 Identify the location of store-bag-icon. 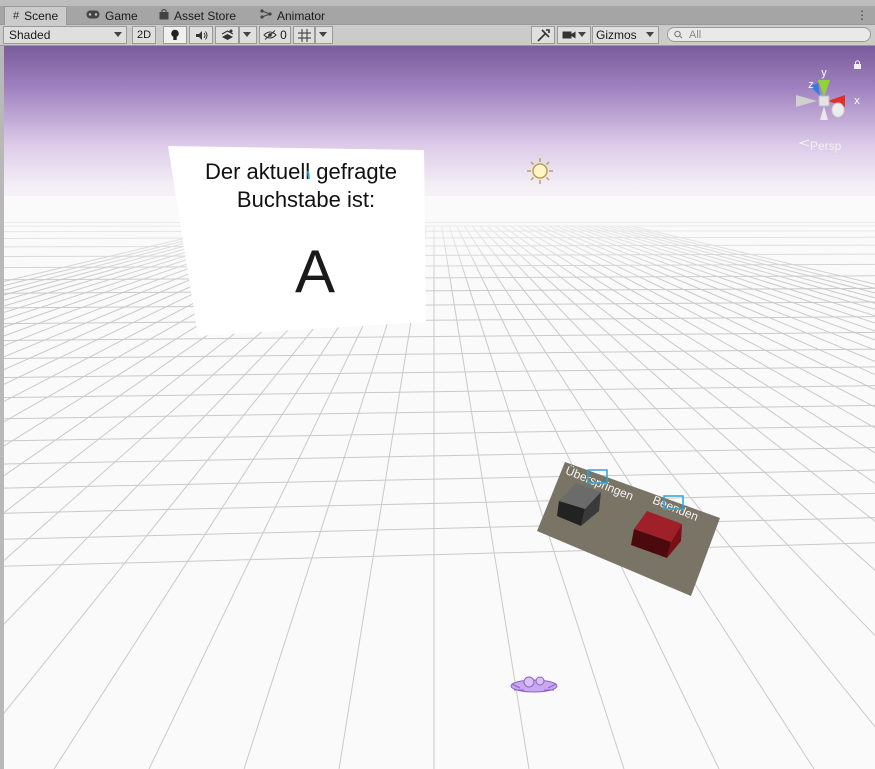
(164, 15).